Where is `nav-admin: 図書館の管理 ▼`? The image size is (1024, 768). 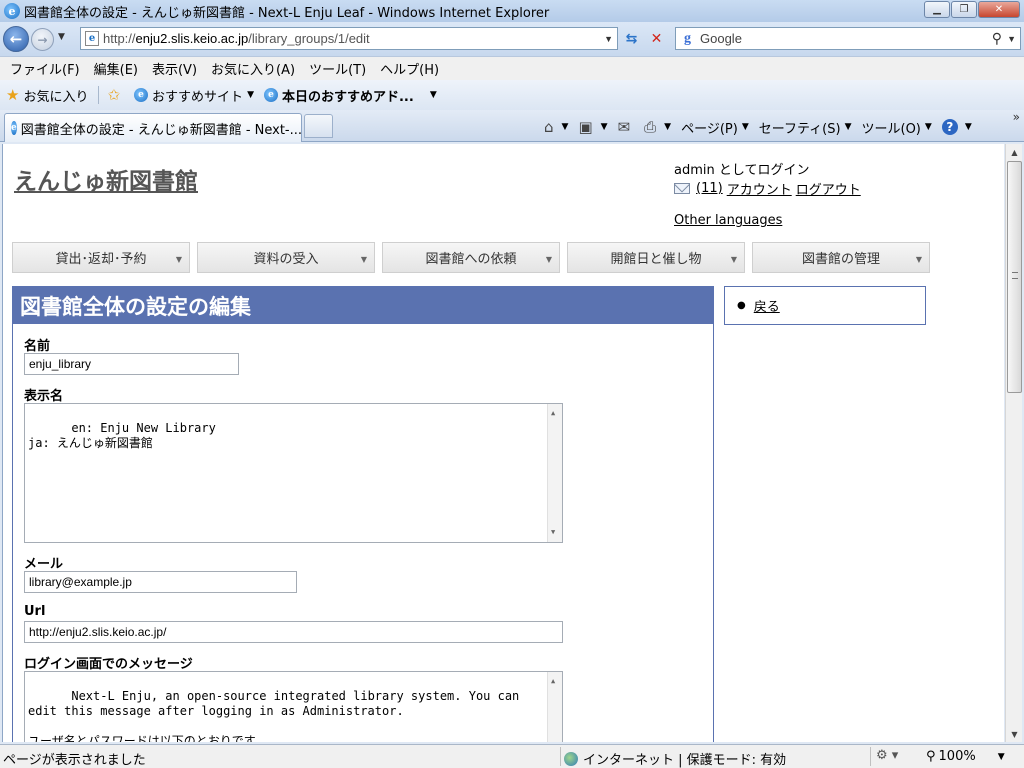 nav-admin: 図書館の管理 ▼ is located at coordinates (841, 257).